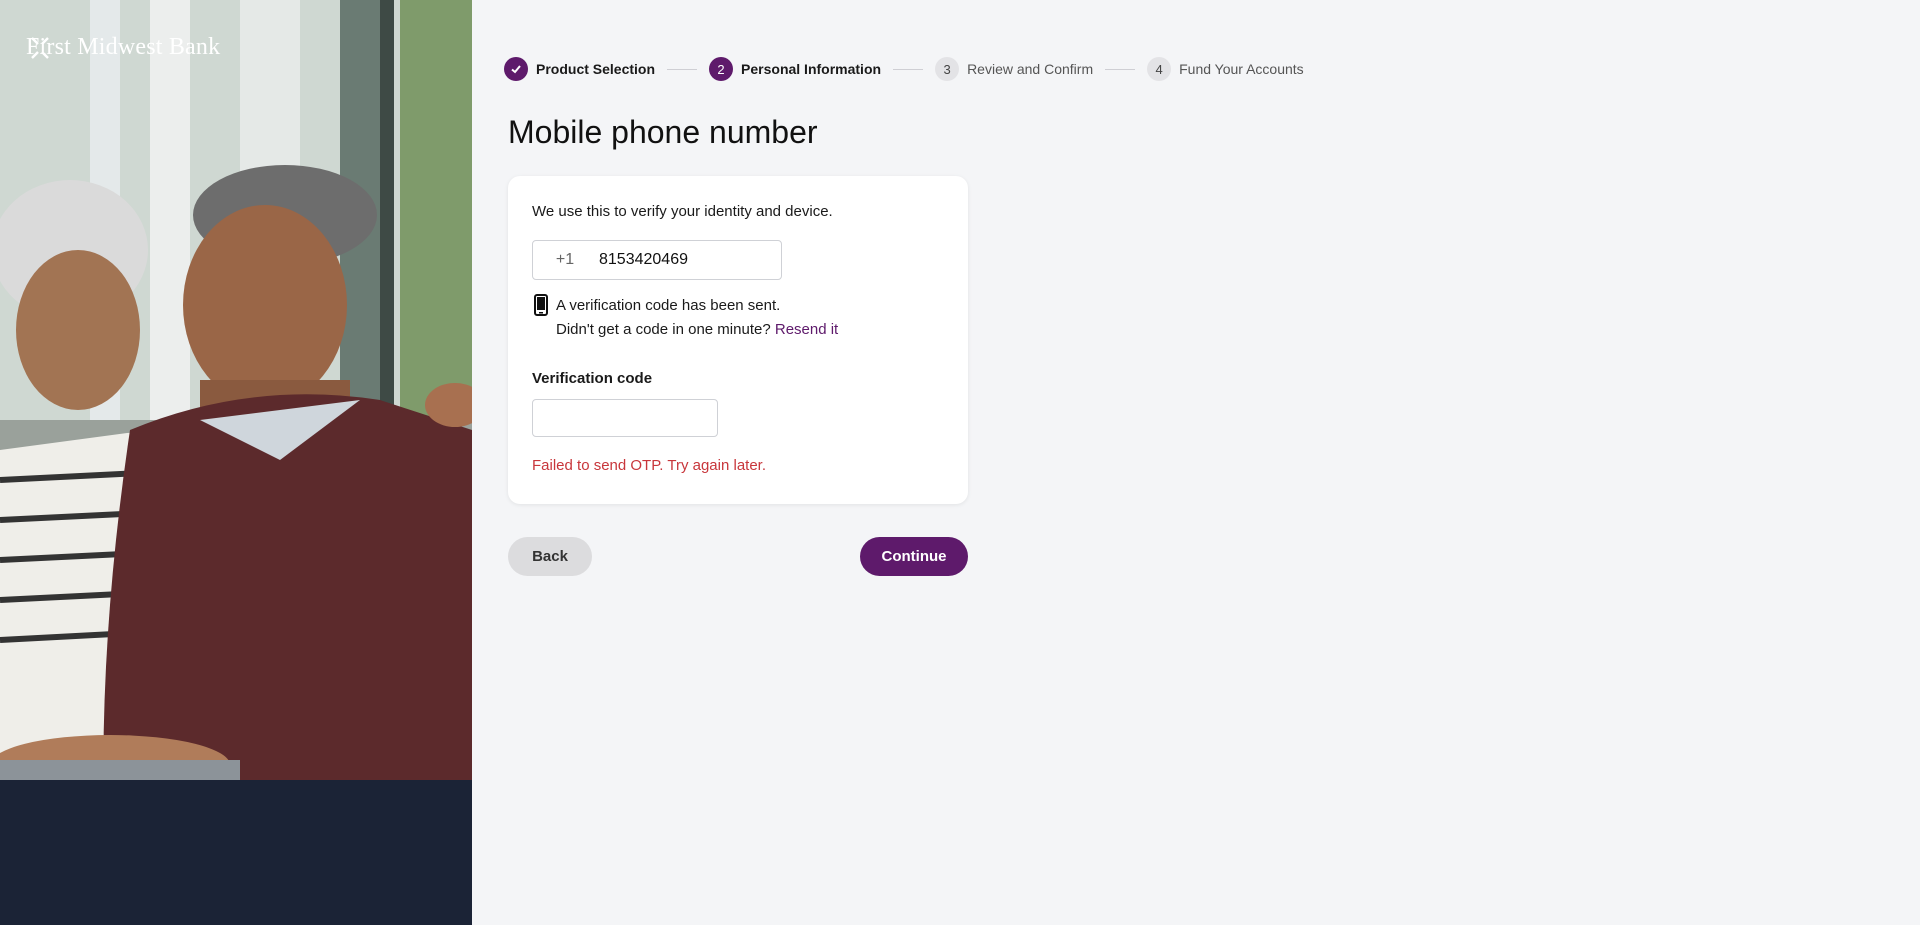  I want to click on bank-name: First Midwest Bank, so click(123, 47).